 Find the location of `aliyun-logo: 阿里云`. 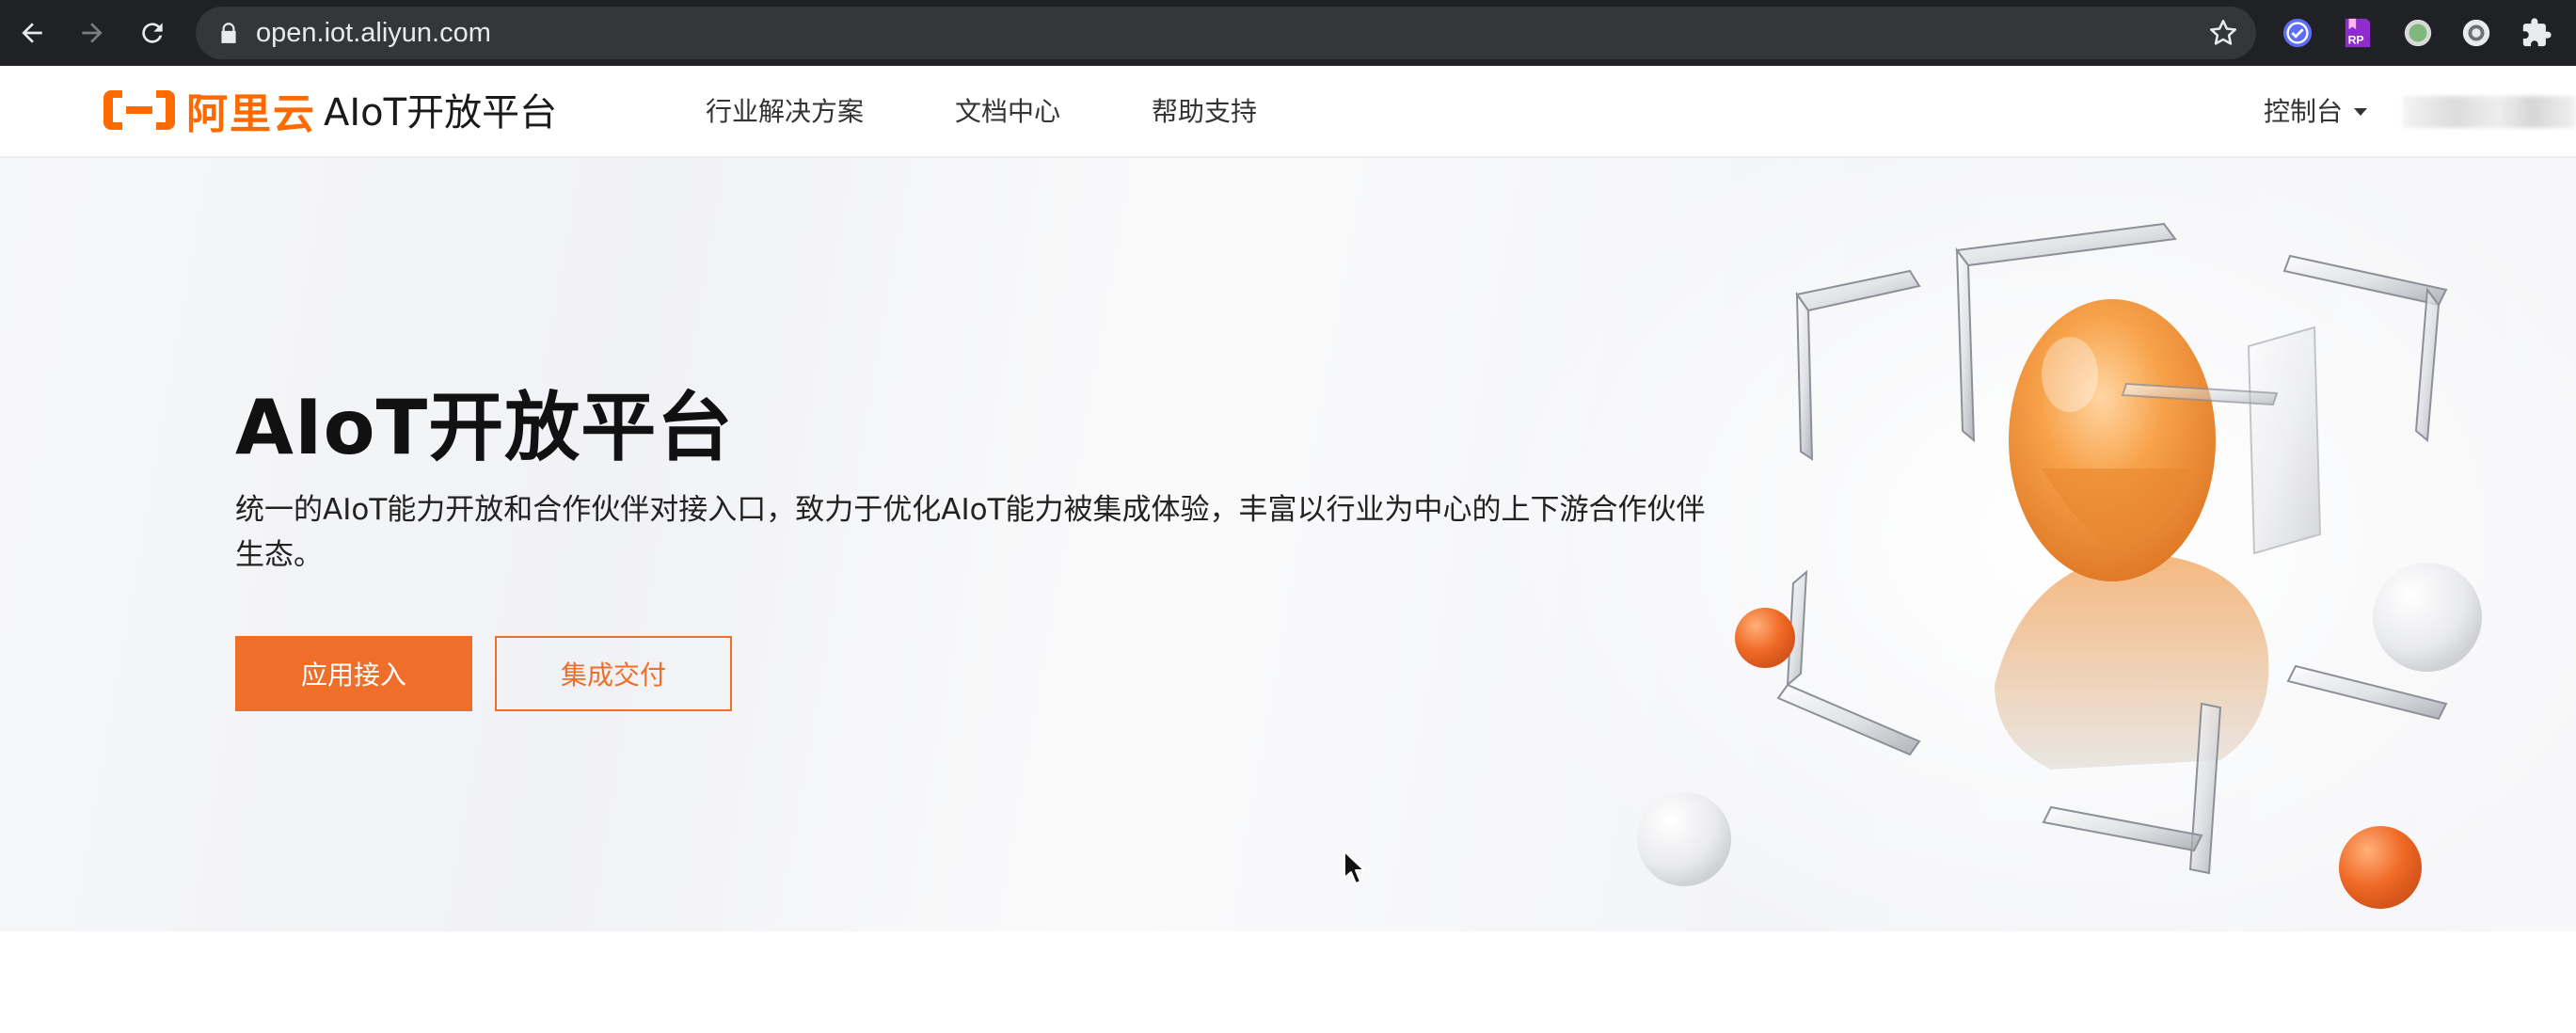

aliyun-logo: 阿里云 is located at coordinates (209, 112).